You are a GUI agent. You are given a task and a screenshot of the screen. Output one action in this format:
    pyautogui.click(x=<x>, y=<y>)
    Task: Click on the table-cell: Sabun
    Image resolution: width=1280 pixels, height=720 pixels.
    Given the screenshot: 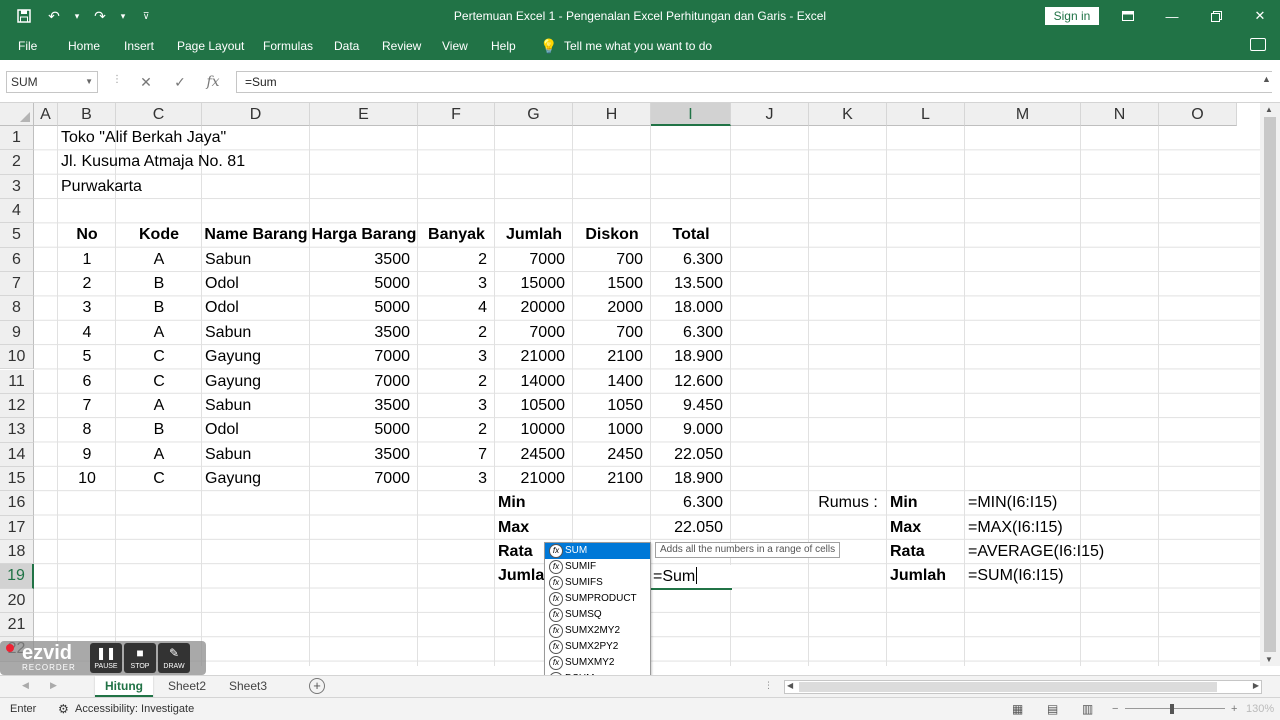 What is the action you would take?
    pyautogui.click(x=256, y=333)
    